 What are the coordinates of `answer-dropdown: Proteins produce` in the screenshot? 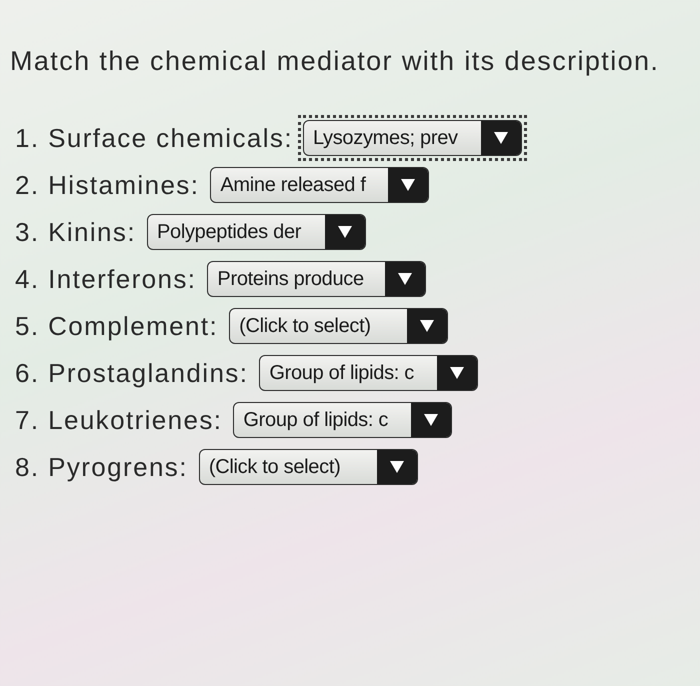 It's located at (316, 279).